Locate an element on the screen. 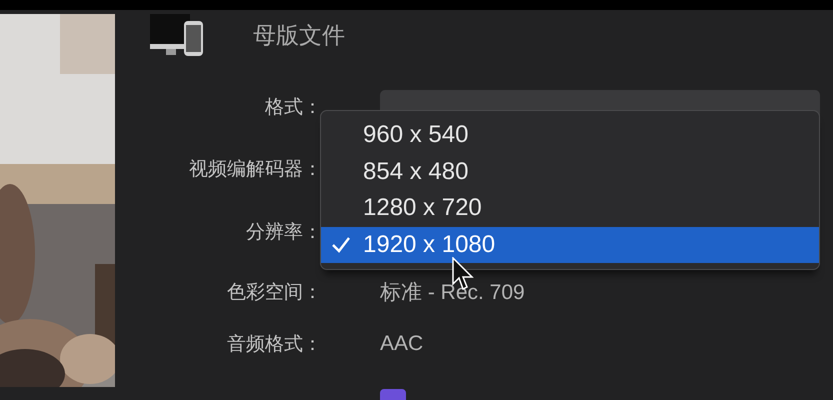  menu-item: 960 x 540 is located at coordinates (570, 135).